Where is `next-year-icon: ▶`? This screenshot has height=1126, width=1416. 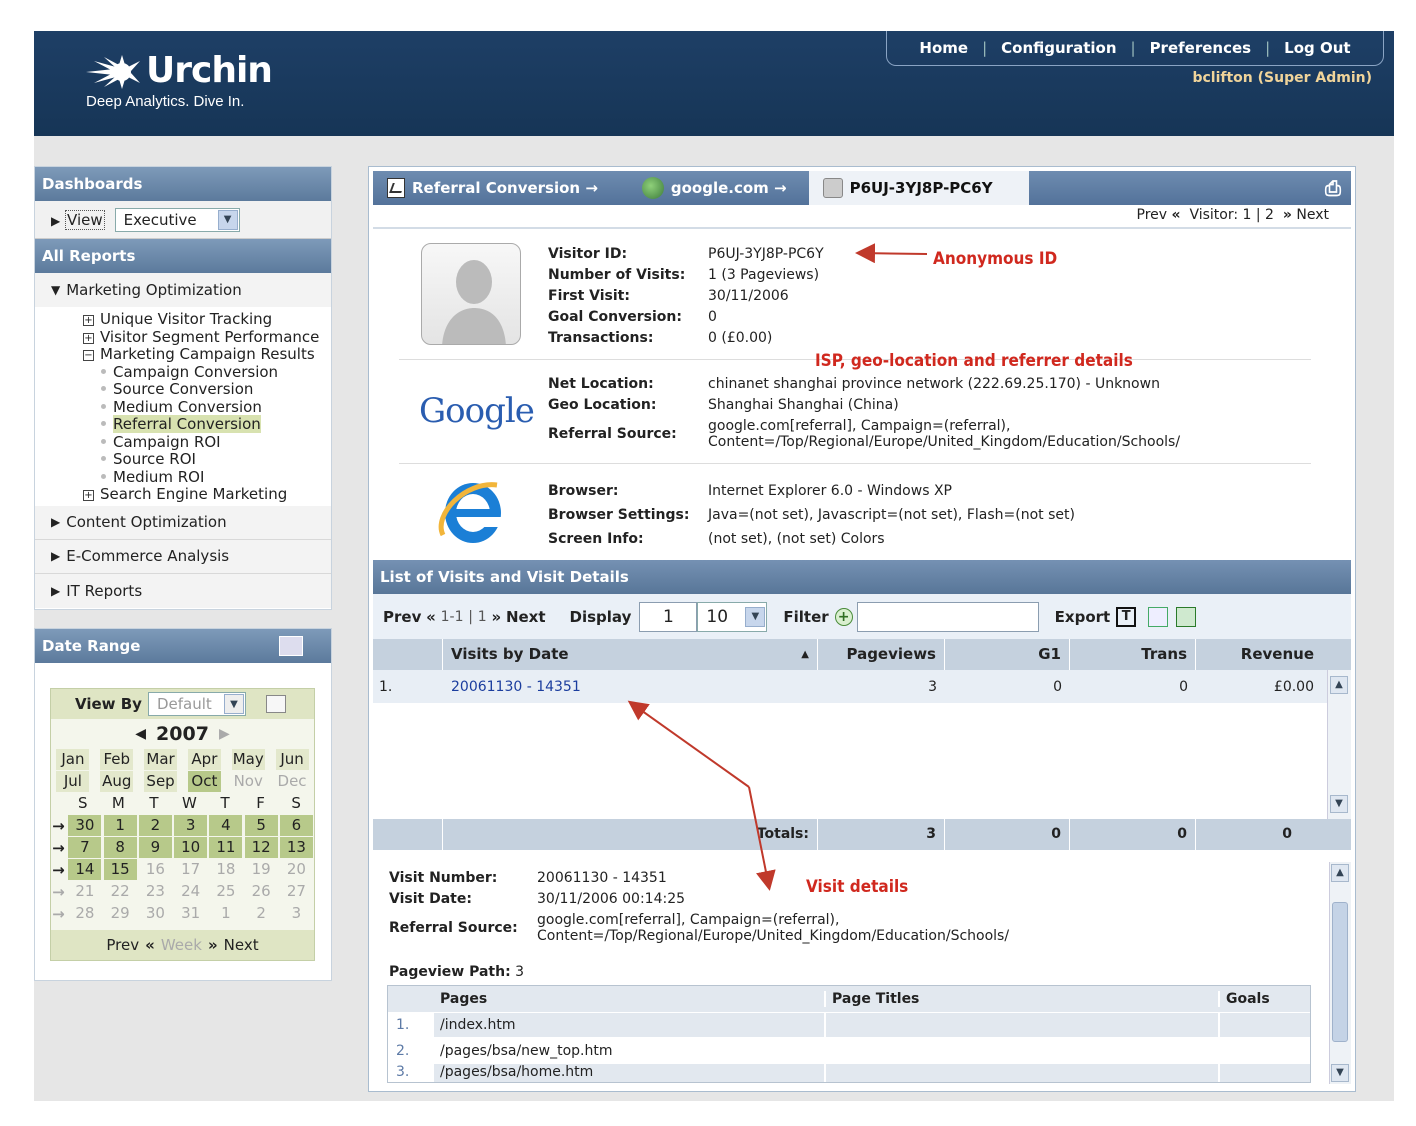 next-year-icon: ▶ is located at coordinates (224, 734).